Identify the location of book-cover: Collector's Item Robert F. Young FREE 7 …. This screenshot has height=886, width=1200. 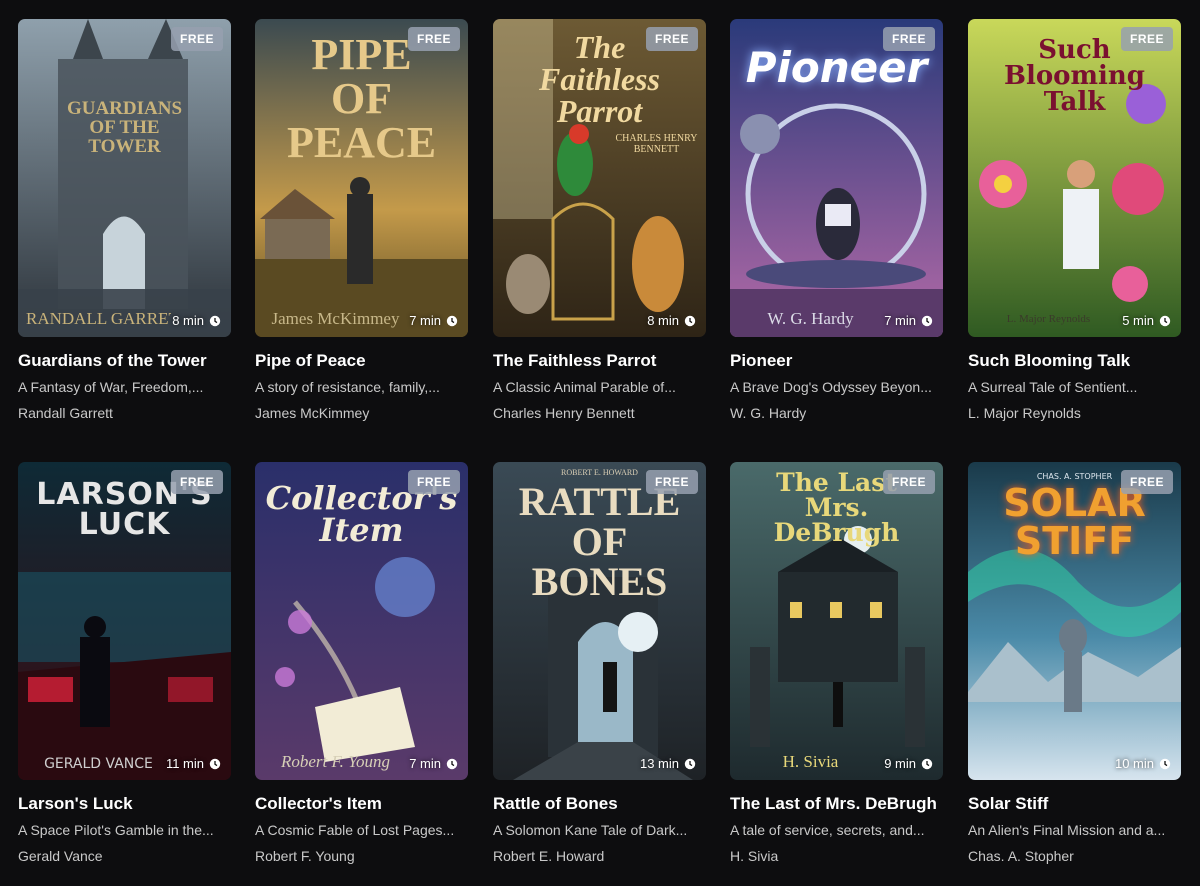
(361, 621).